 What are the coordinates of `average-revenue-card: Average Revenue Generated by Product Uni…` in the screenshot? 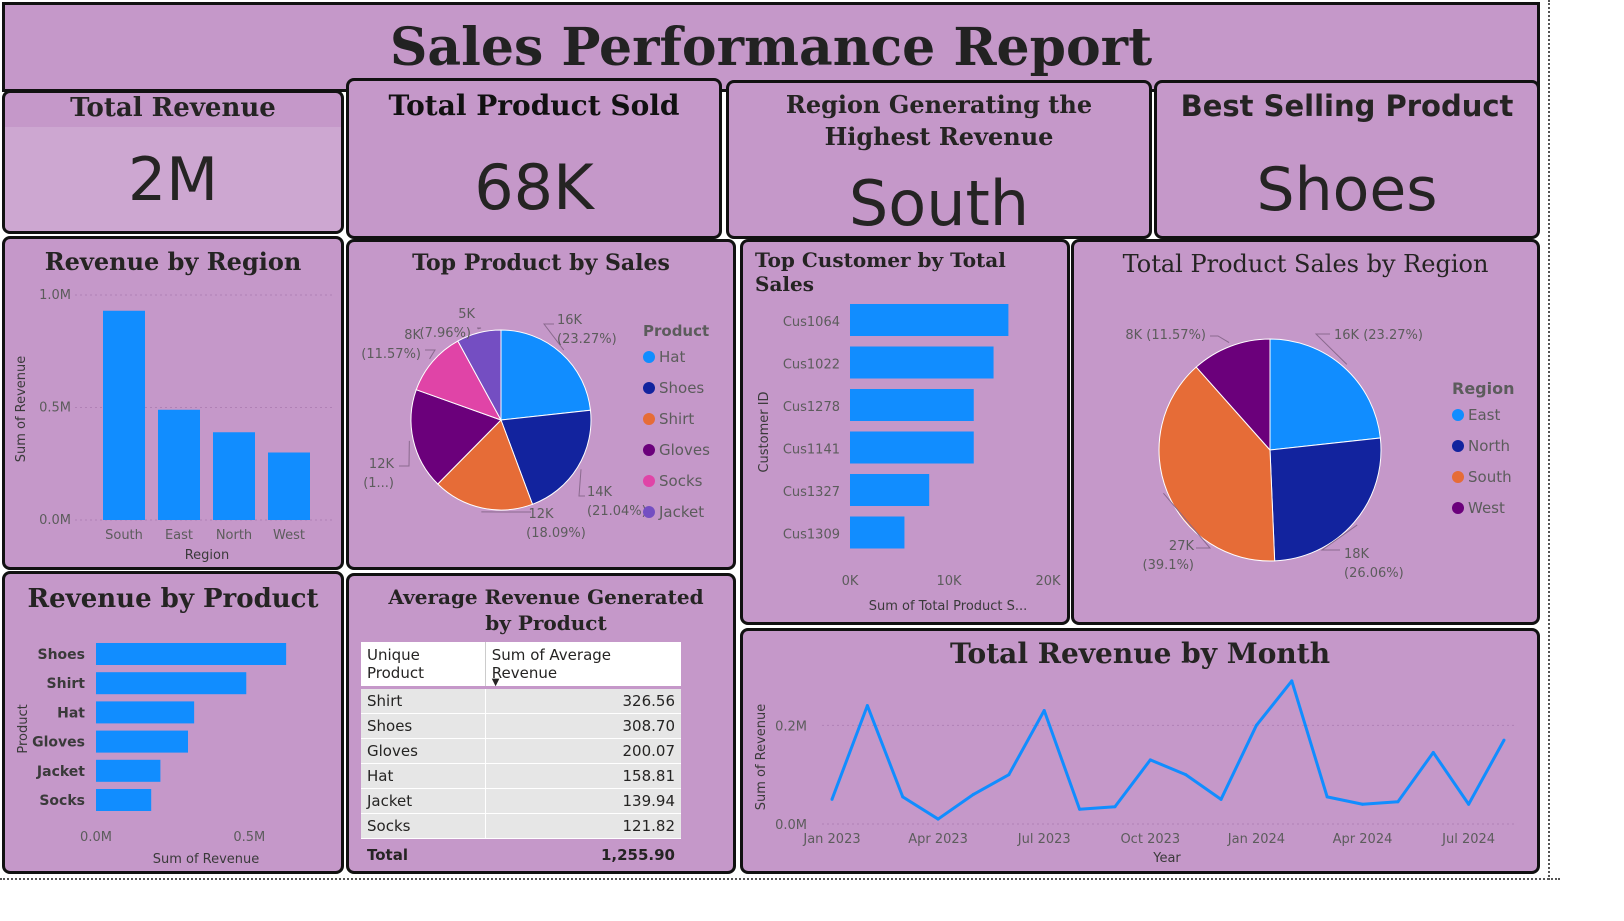 It's located at (541, 723).